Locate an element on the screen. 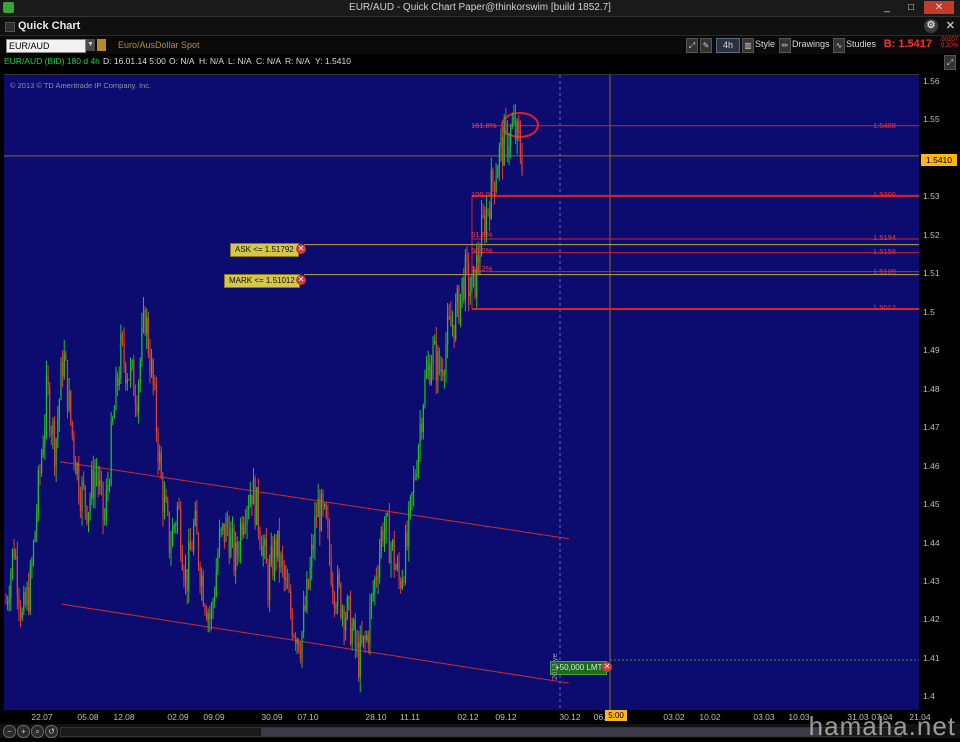 The height and width of the screenshot is (742, 960). reset-icon: ↺ is located at coordinates (51, 731).